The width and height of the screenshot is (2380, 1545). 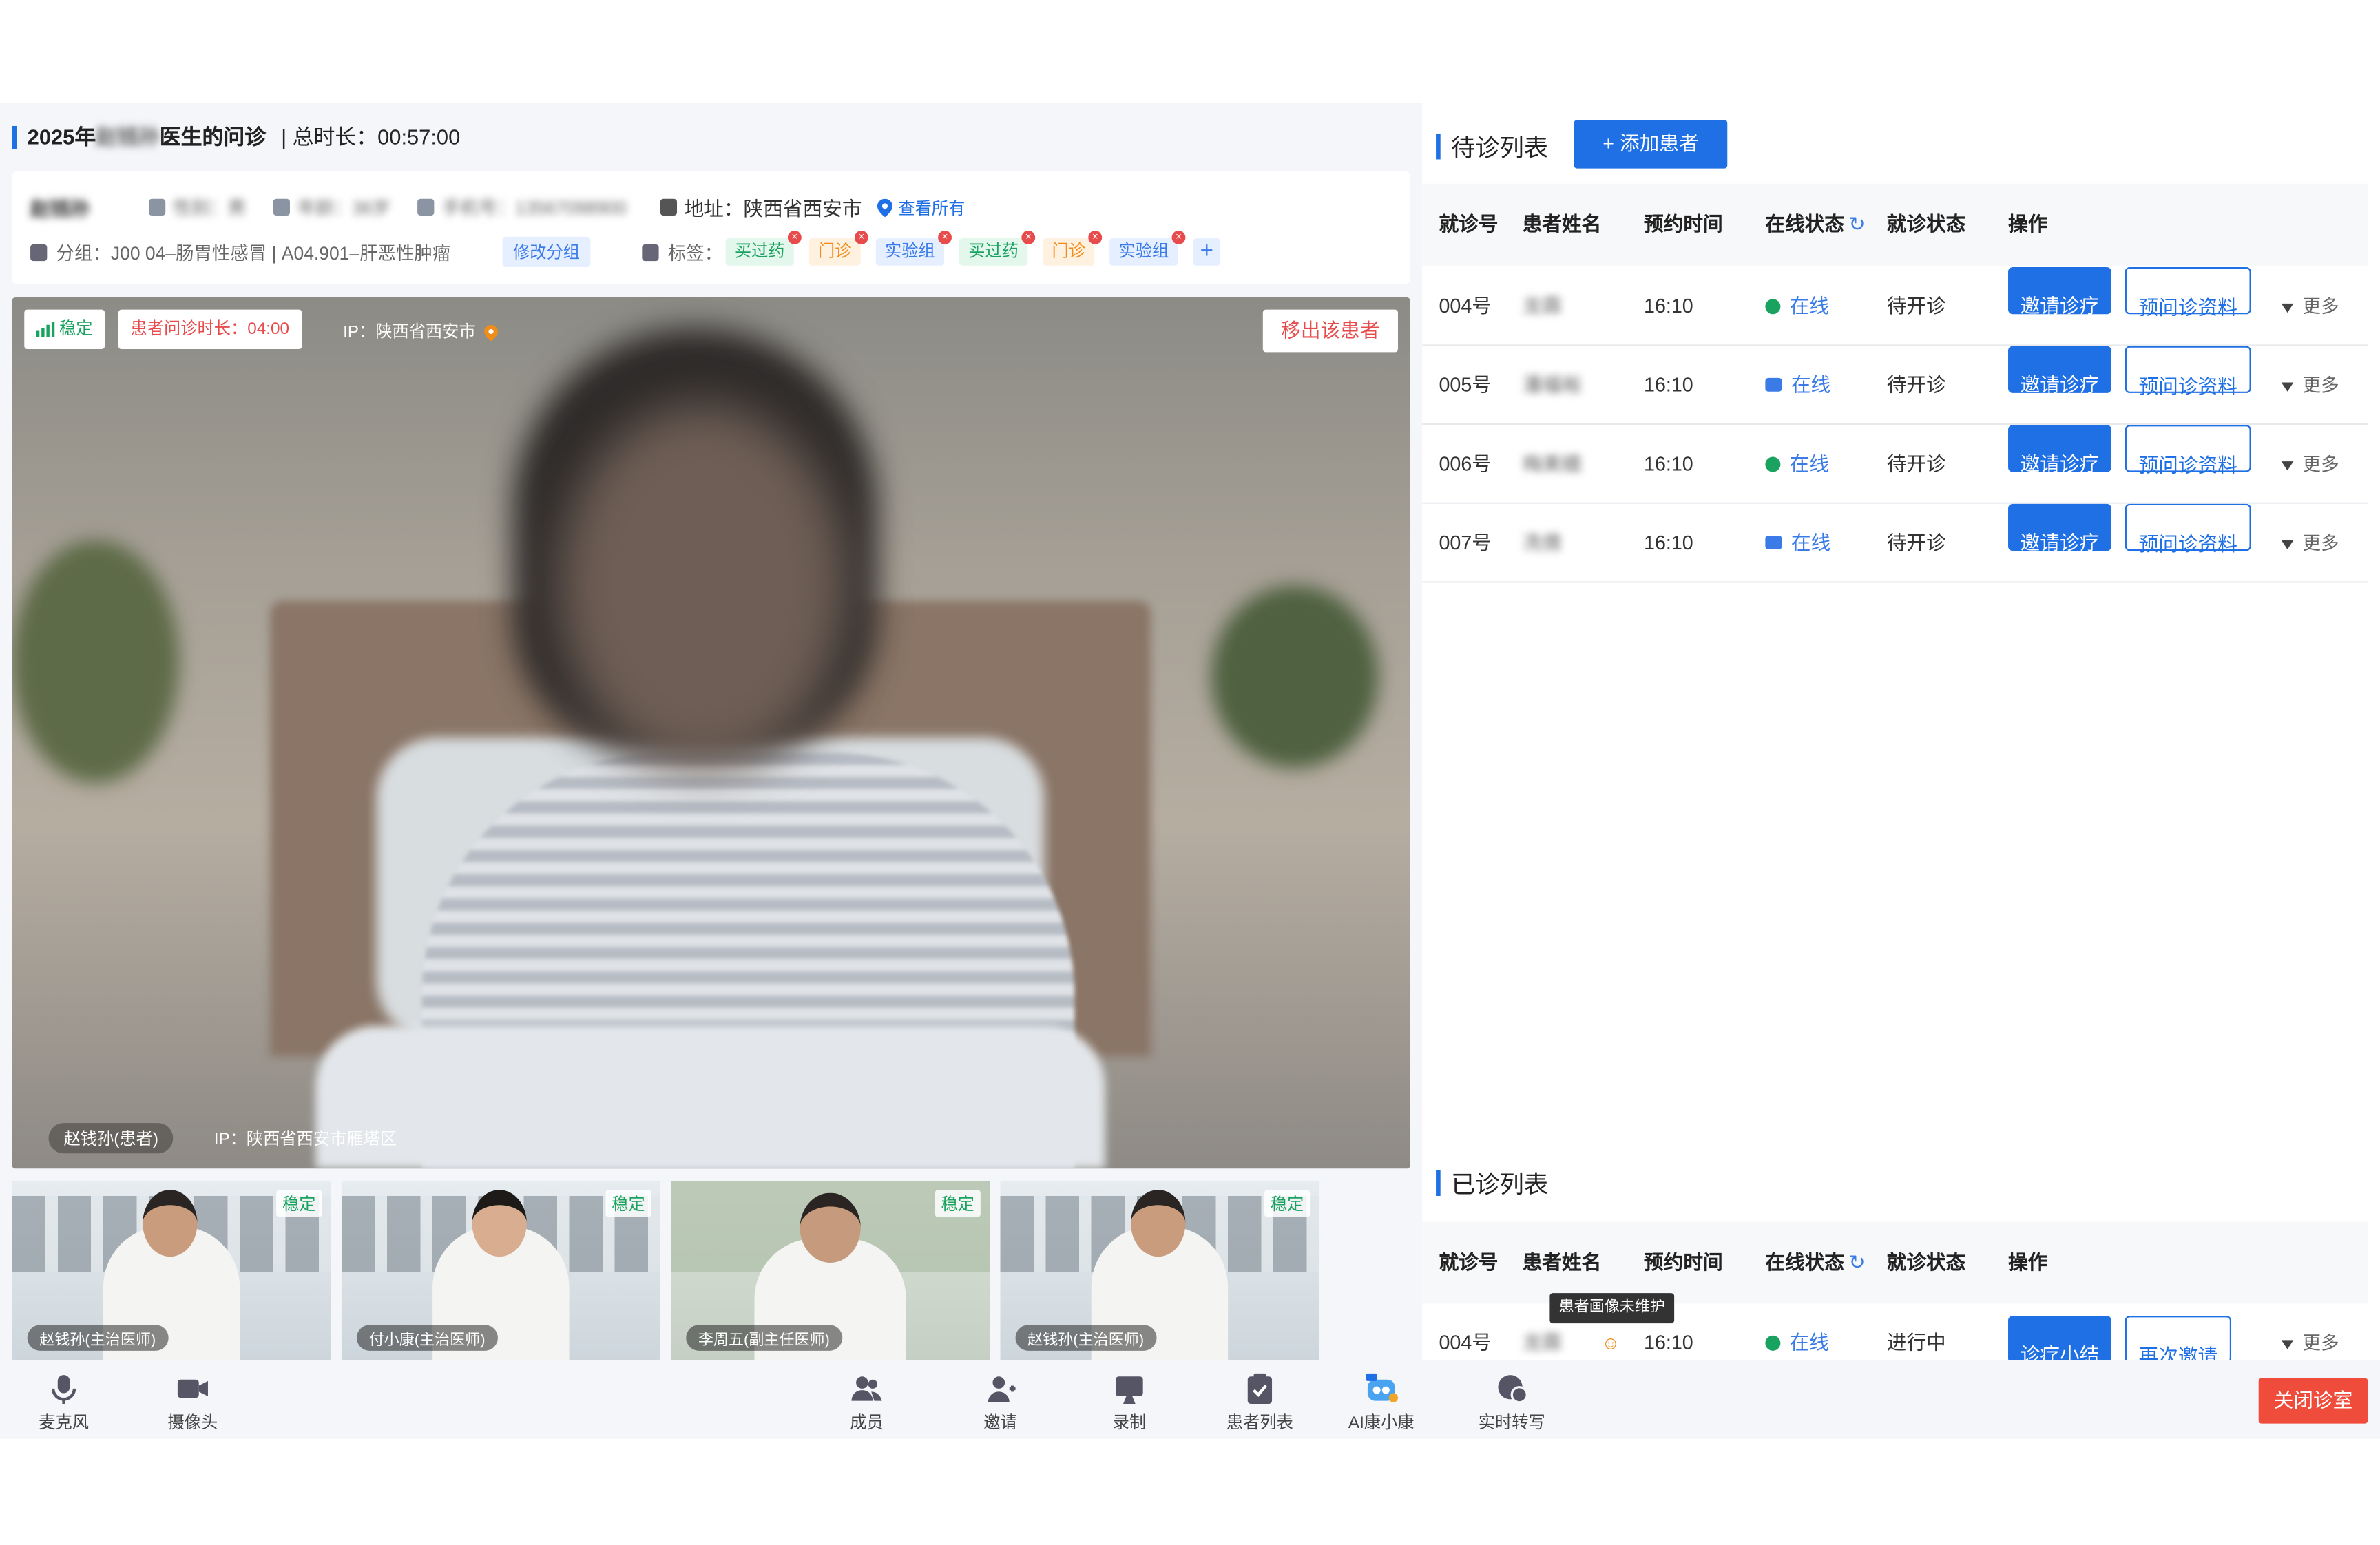 What do you see at coordinates (1773, 306) in the screenshot?
I see `wechat-icon` at bounding box center [1773, 306].